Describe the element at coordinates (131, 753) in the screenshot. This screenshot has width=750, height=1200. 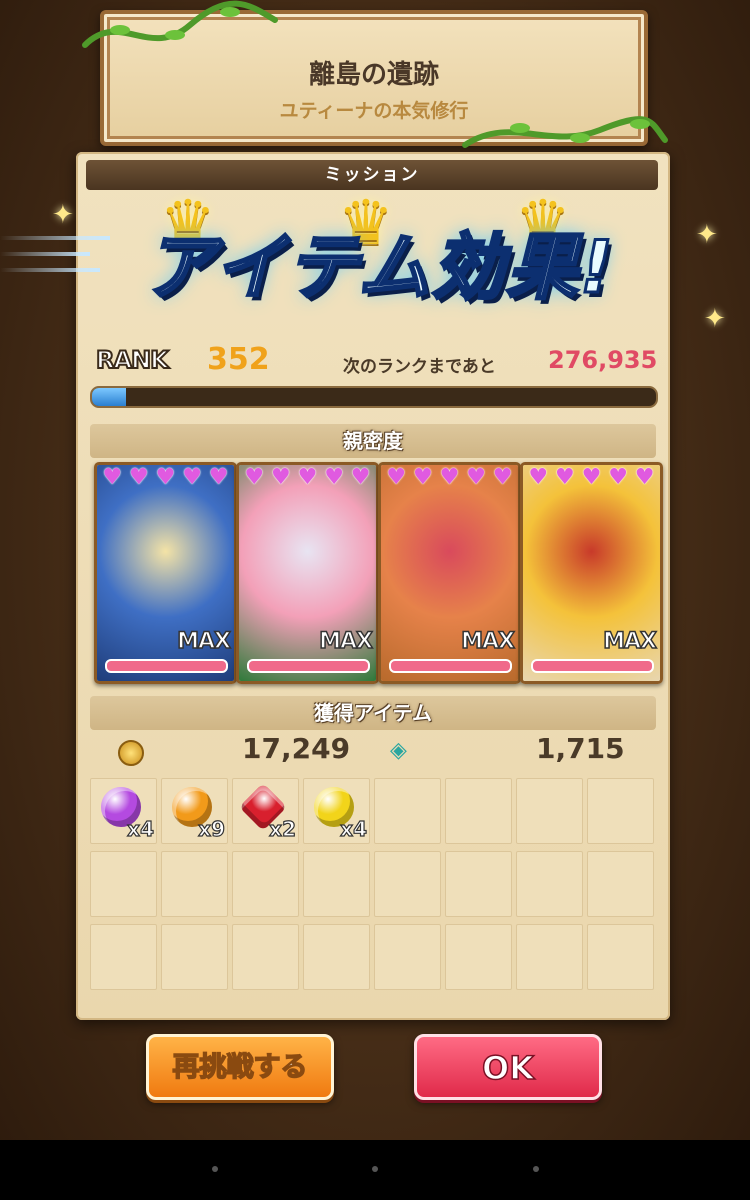
I see `coin-icon` at that location.